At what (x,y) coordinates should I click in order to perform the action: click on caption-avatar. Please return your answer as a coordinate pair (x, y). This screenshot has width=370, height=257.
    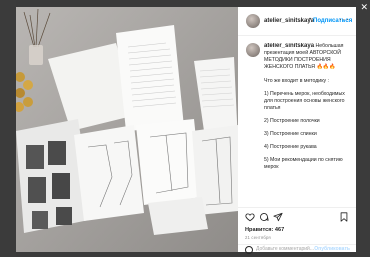
    Looking at the image, I should click on (253, 50).